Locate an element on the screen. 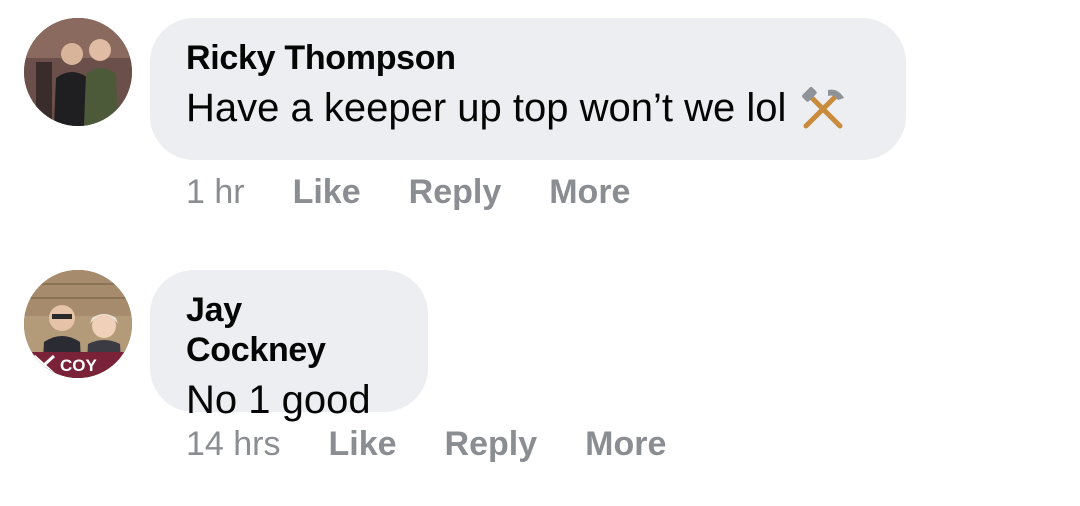  comment-text: No 1 good is located at coordinates (278, 400).